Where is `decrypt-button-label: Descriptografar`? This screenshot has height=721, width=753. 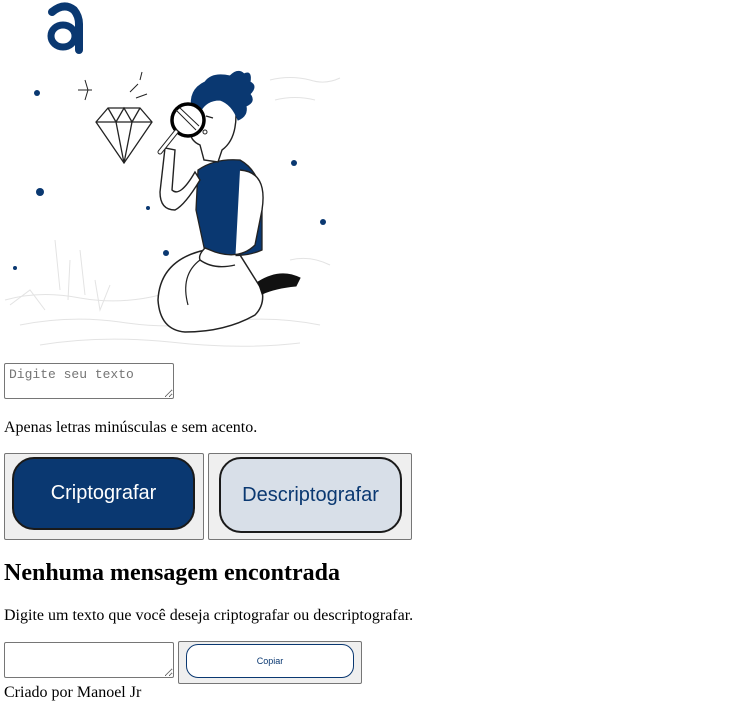 decrypt-button-label: Descriptografar is located at coordinates (310, 495).